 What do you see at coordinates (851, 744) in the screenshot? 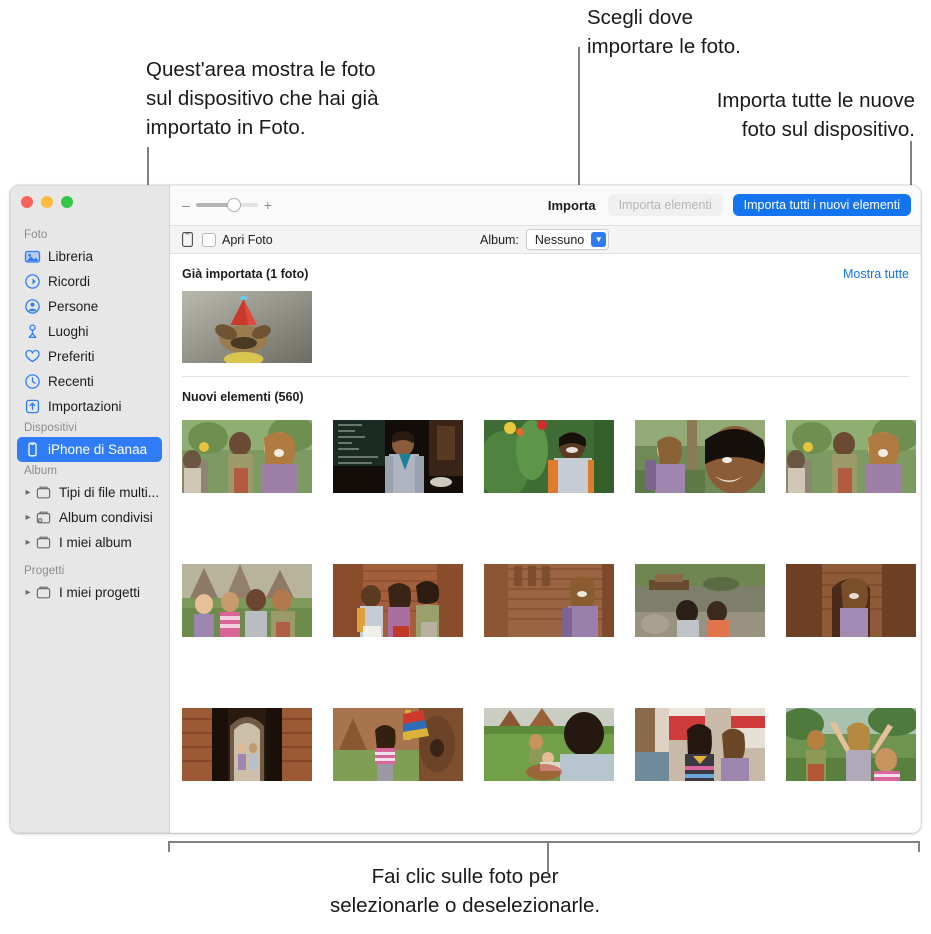
I see `group-cheering-photo` at bounding box center [851, 744].